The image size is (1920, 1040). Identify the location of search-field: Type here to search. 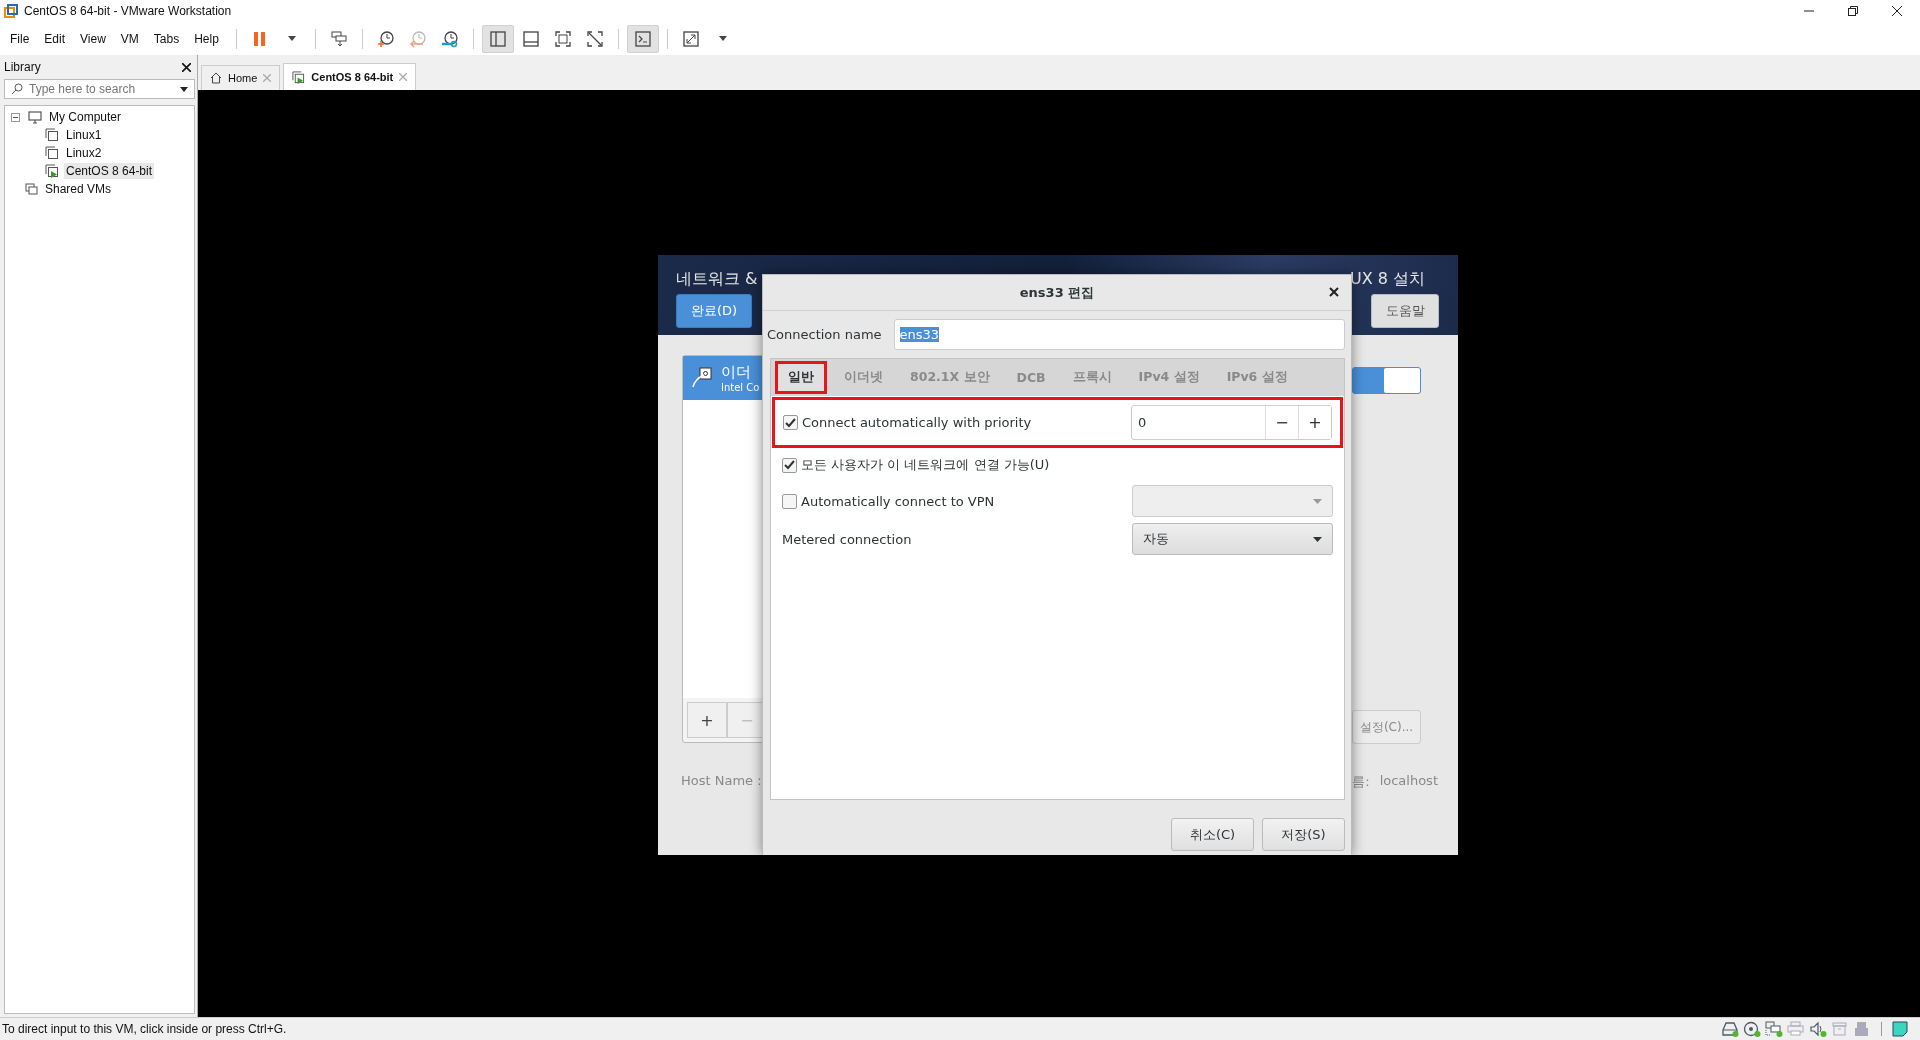
(99, 89).